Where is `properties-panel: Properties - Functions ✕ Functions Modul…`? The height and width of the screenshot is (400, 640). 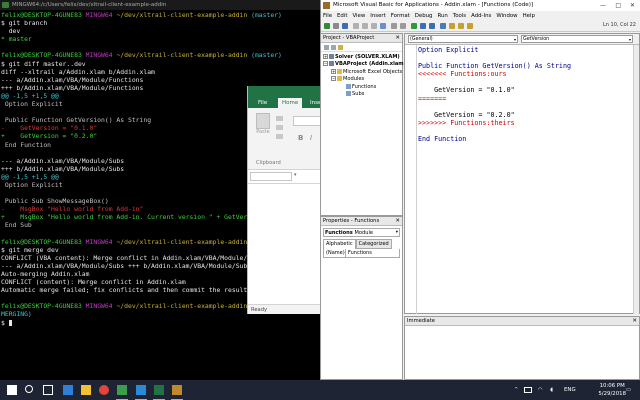
properties-panel: Properties - Functions ✕ Functions Modul… is located at coordinates (361, 298).